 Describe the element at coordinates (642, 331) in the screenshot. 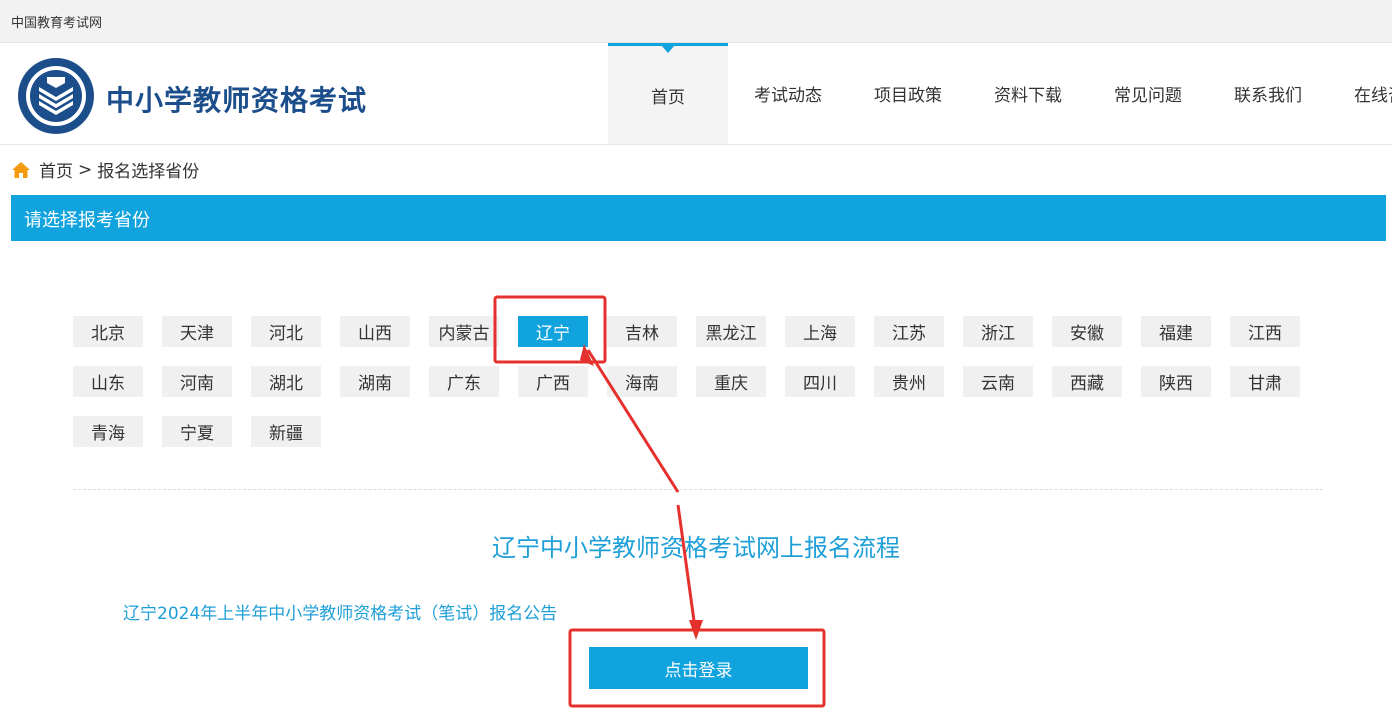

I see `province-button: 吉林` at that location.